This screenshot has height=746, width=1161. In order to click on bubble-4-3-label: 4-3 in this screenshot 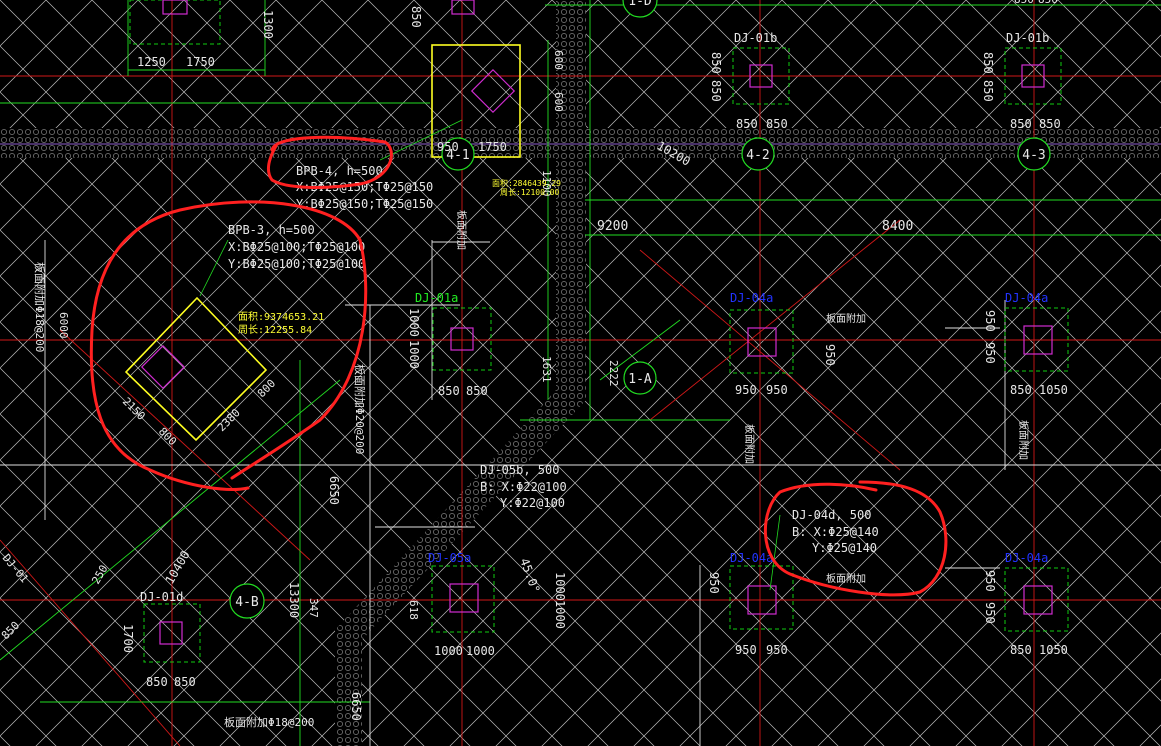, I will do `click(1033, 155)`.